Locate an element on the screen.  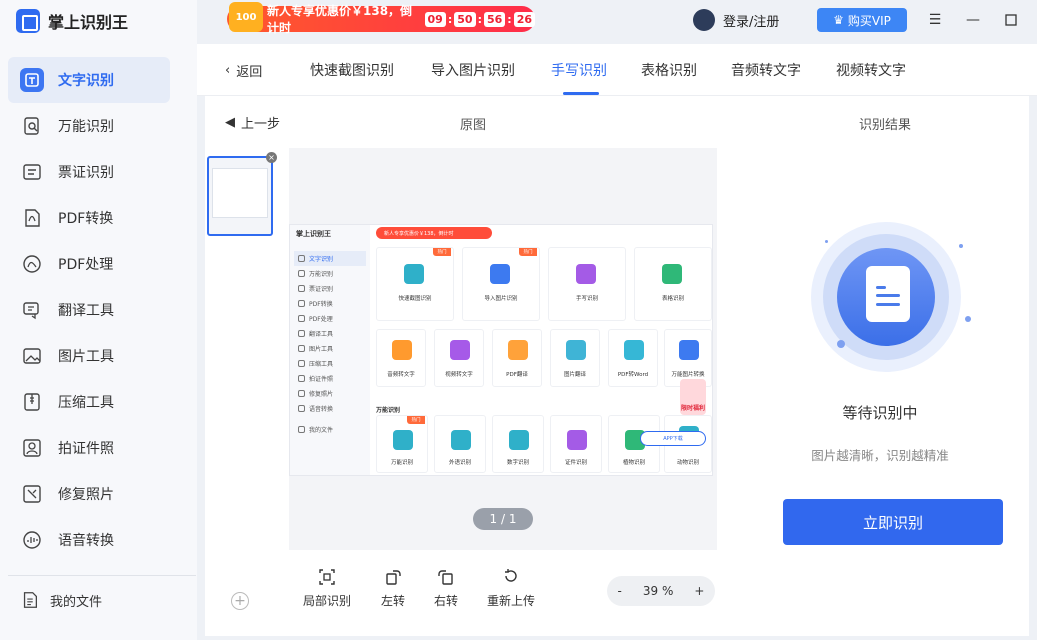
result-label: 识别结果 is located at coordinates (885, 125).